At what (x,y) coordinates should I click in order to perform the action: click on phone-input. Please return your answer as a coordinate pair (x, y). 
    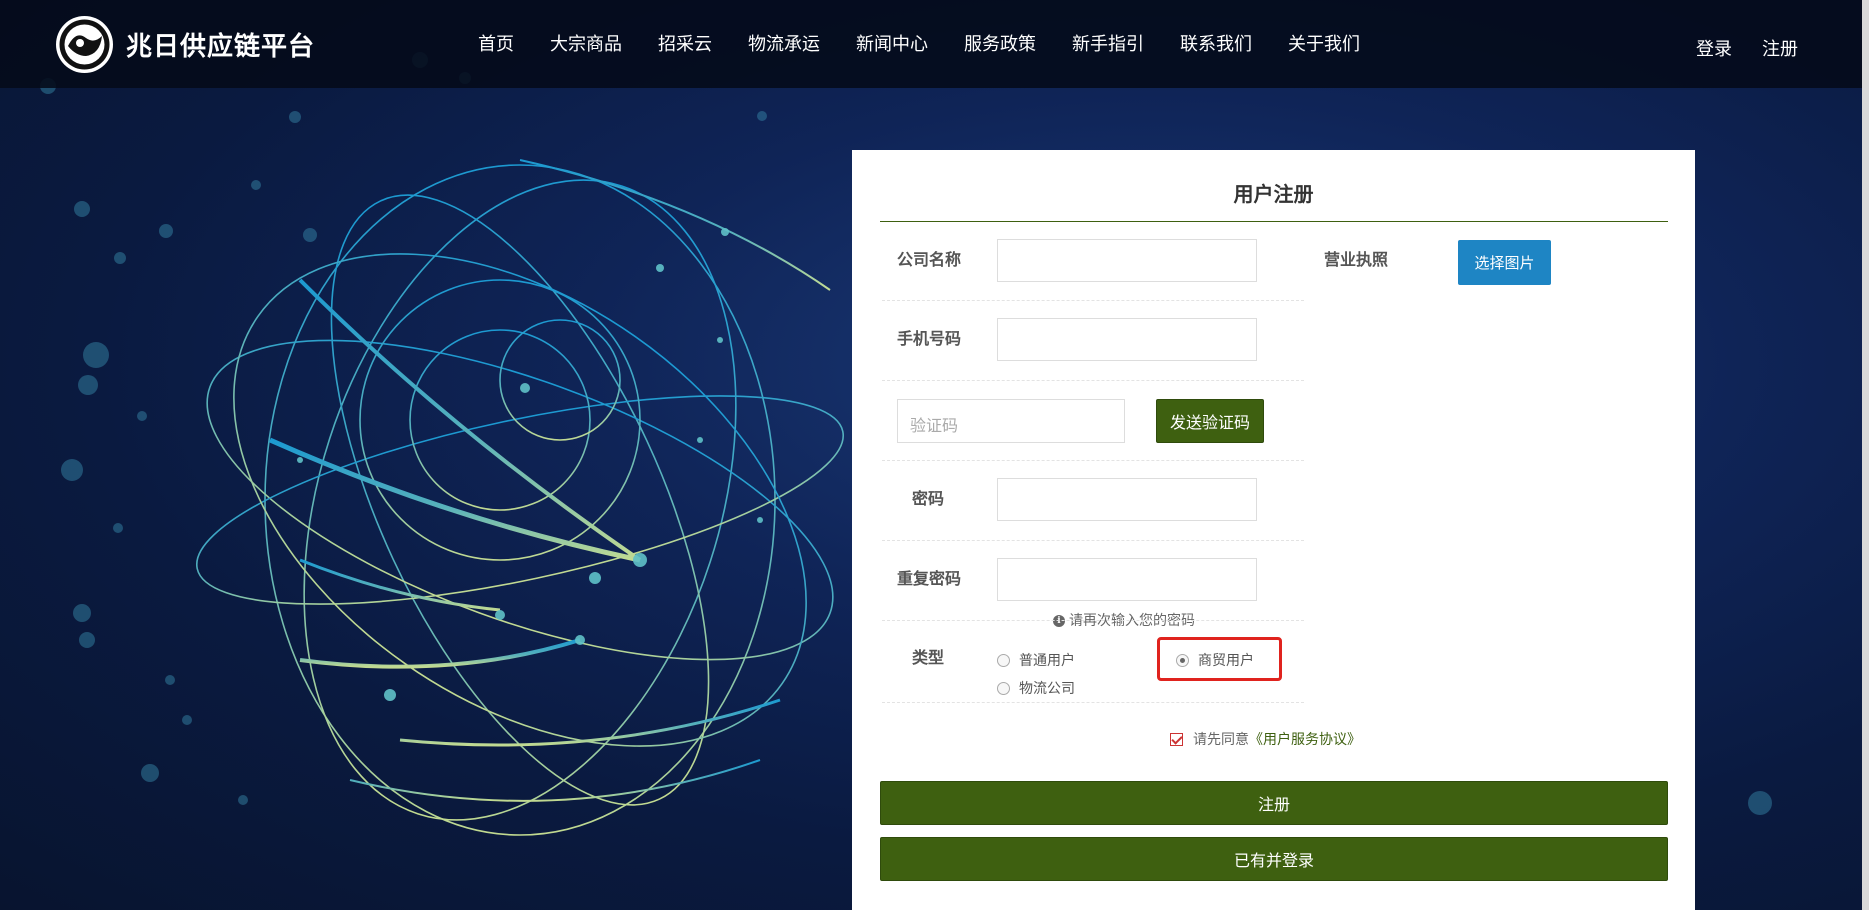
    Looking at the image, I should click on (1127, 339).